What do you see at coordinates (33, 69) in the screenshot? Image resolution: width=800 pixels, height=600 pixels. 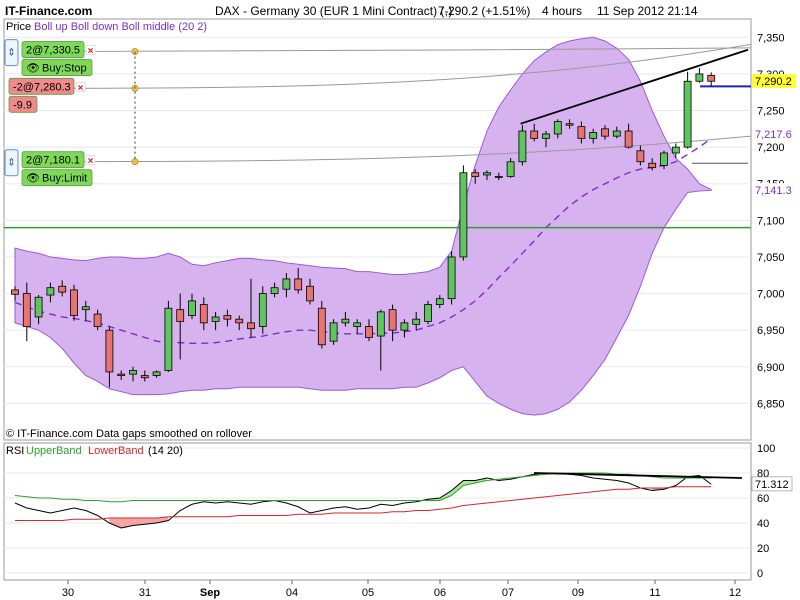 I see `eye-icon: 👁` at bounding box center [33, 69].